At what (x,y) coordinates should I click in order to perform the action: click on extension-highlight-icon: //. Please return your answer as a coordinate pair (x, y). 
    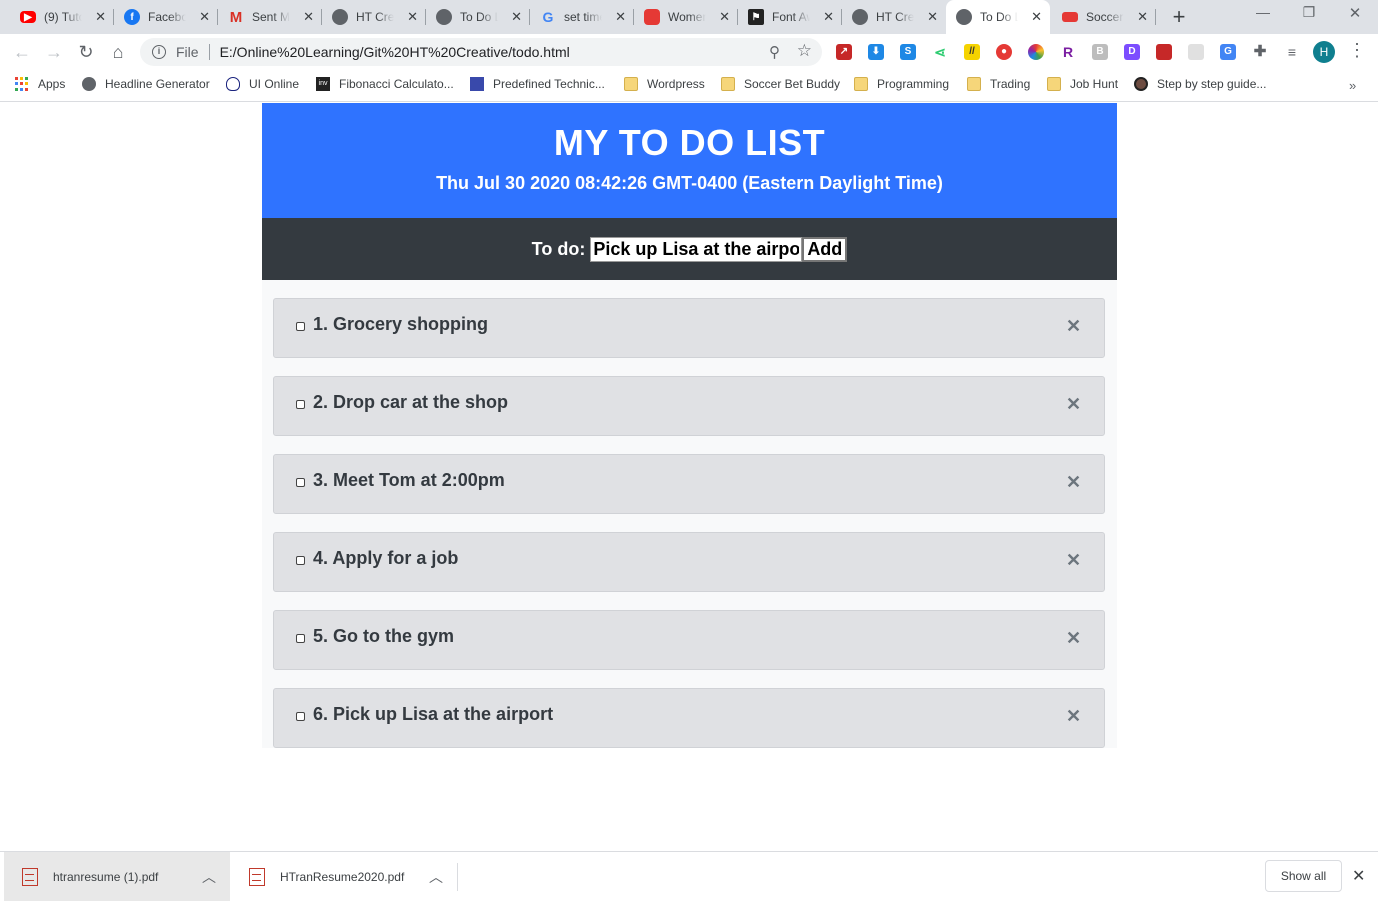
    Looking at the image, I should click on (972, 52).